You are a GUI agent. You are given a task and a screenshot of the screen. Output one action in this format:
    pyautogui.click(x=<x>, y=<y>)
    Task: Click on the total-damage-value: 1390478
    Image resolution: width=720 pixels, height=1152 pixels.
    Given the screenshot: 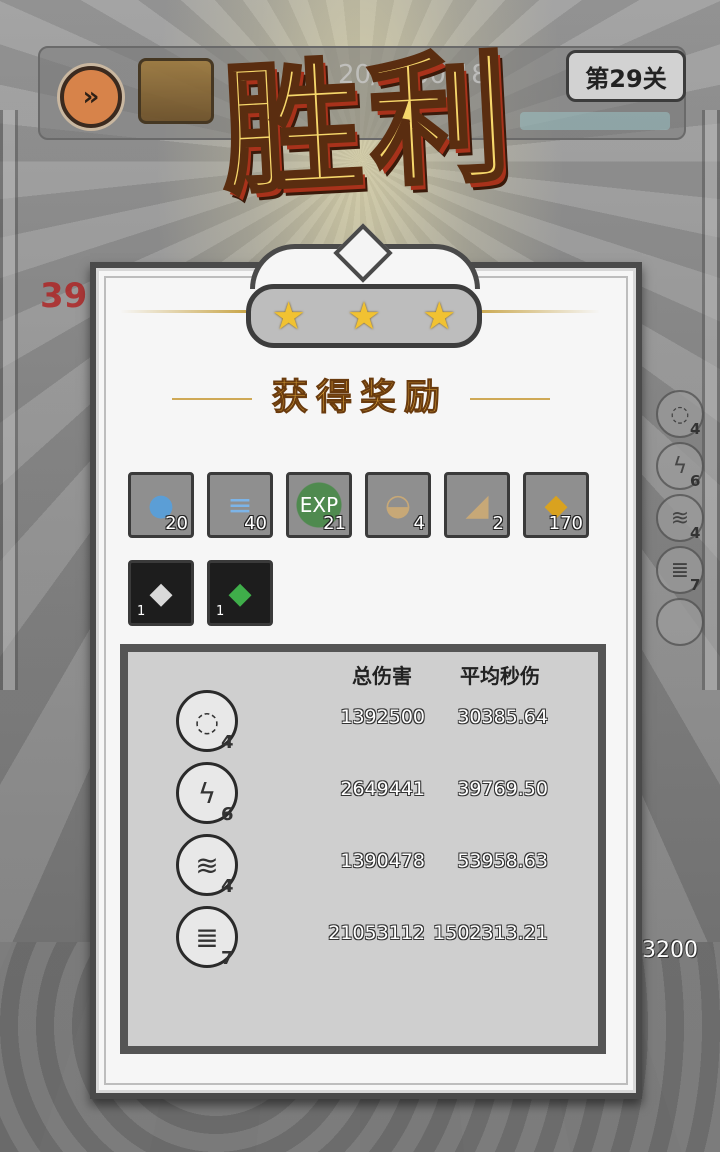 What is the action you would take?
    pyautogui.click(x=382, y=861)
    